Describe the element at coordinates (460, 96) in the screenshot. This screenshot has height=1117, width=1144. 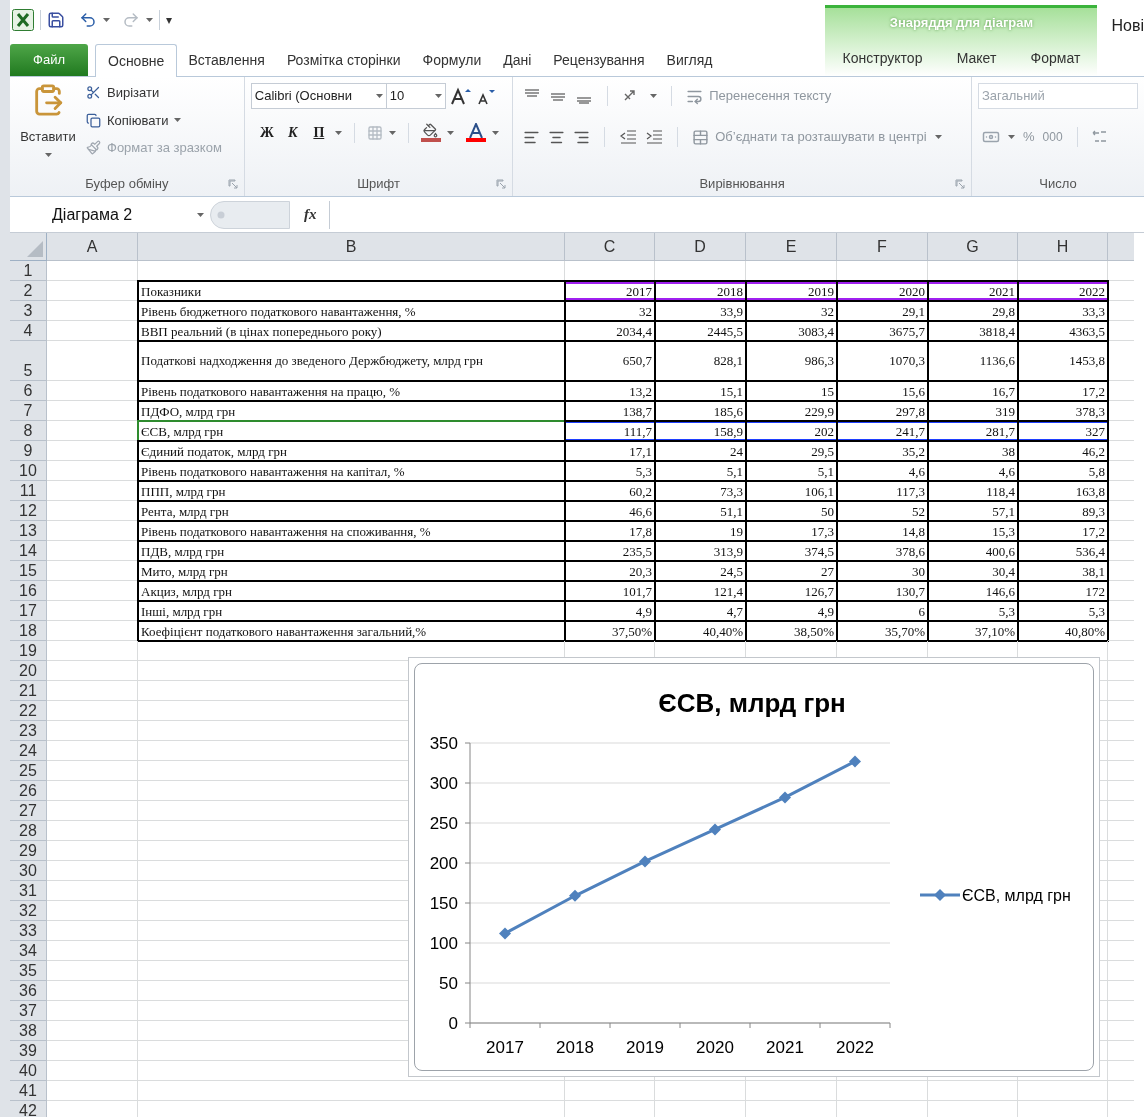
I see `grow-font-icon` at that location.